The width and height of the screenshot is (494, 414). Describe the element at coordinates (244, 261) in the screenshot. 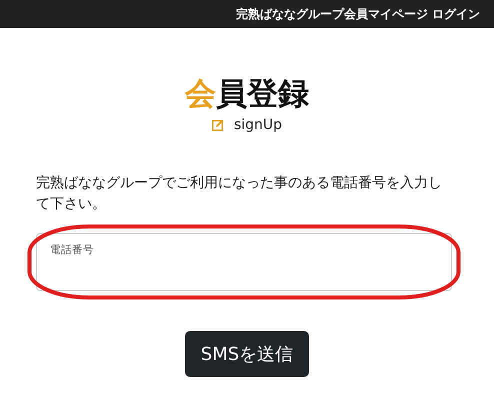

I see `phone-field` at that location.